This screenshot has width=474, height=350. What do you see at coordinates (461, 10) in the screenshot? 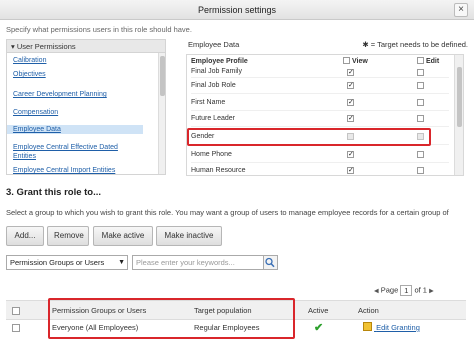
I see `close-button: ×` at bounding box center [461, 10].